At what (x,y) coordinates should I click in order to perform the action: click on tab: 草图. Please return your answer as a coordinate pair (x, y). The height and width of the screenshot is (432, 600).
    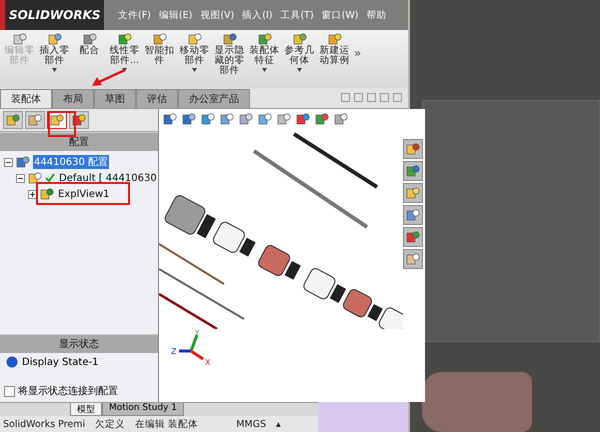
    Looking at the image, I should click on (115, 98).